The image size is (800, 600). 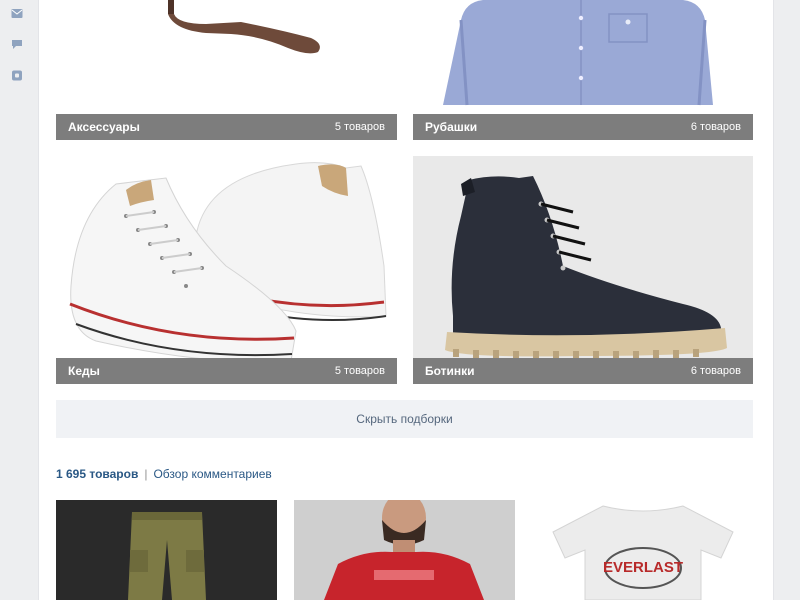 What do you see at coordinates (451, 127) in the screenshot?
I see `collection-name: Рубашки` at bounding box center [451, 127].